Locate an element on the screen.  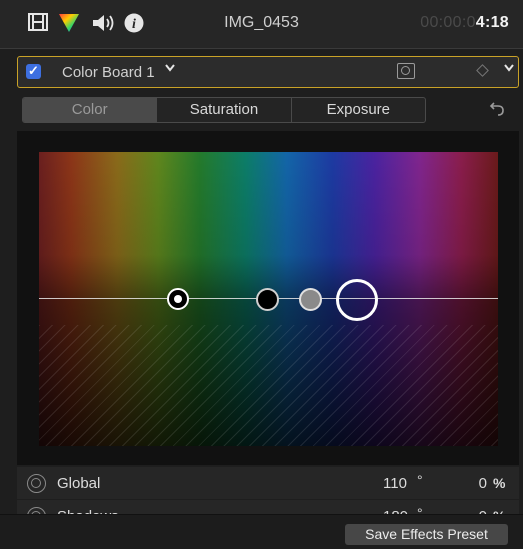
color-board-tabs: Color Saturation Exposure is located at coordinates (224, 110).